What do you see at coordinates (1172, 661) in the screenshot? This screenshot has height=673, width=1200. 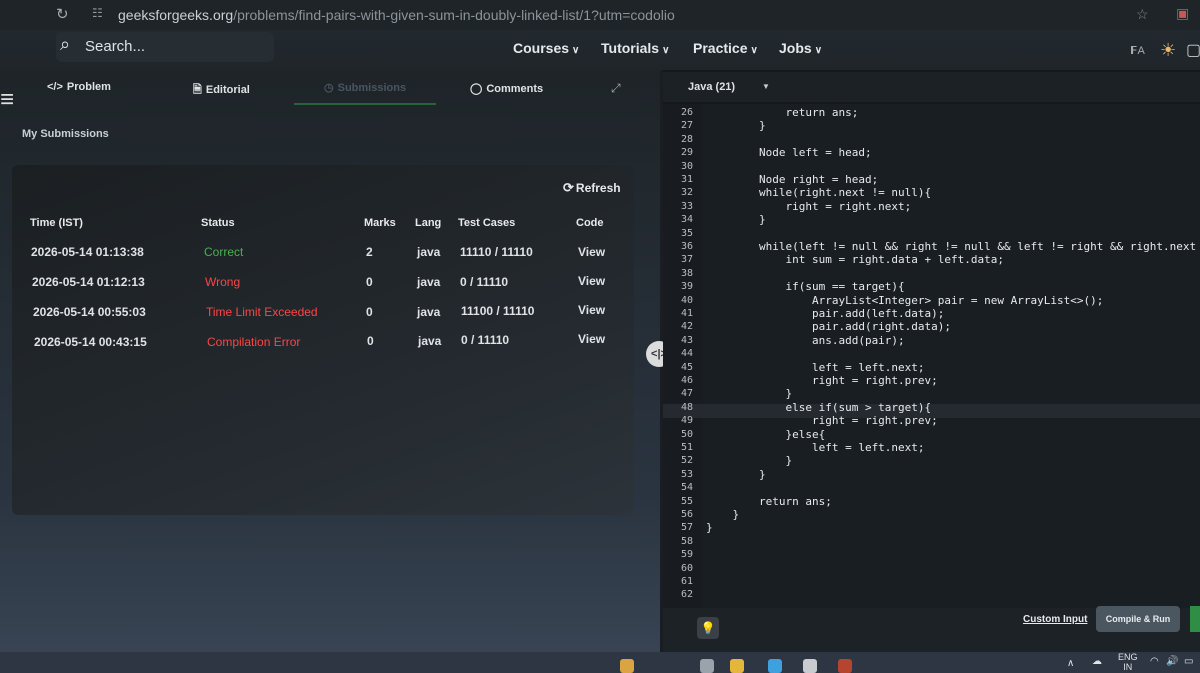 I see `volume-icon: 🔊` at bounding box center [1172, 661].